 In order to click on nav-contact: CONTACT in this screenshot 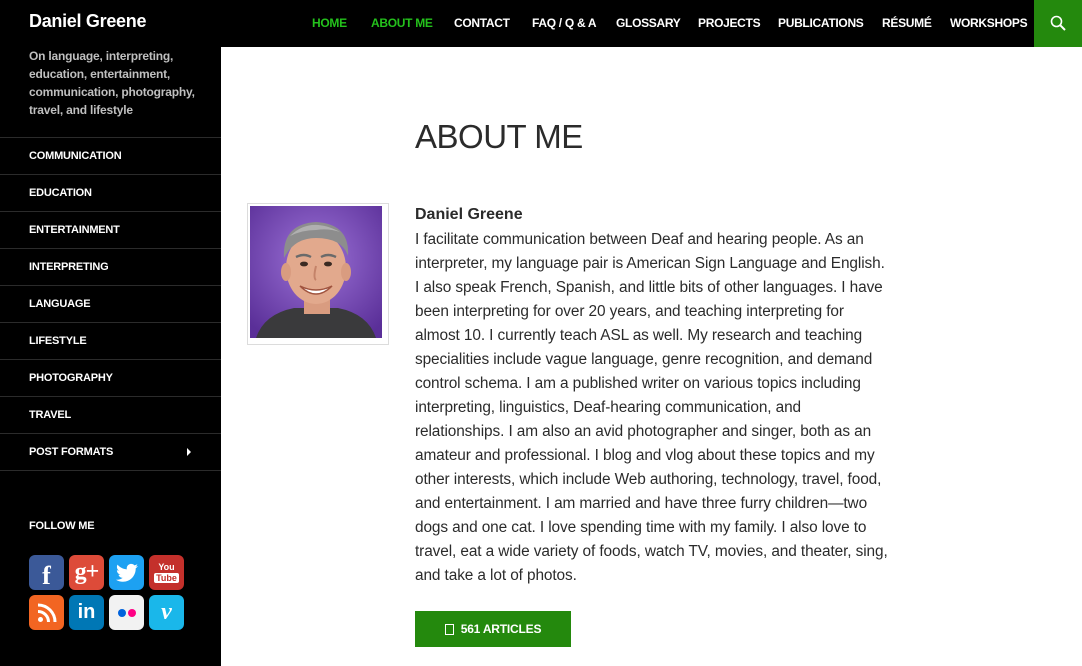, I will do `click(482, 23)`.